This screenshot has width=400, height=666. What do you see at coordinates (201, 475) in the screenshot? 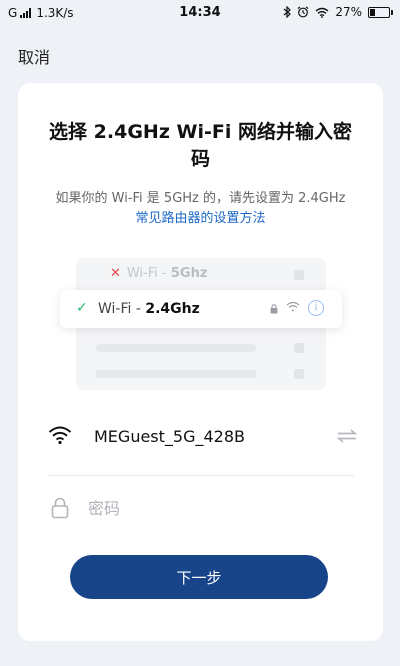
I see `divider` at bounding box center [201, 475].